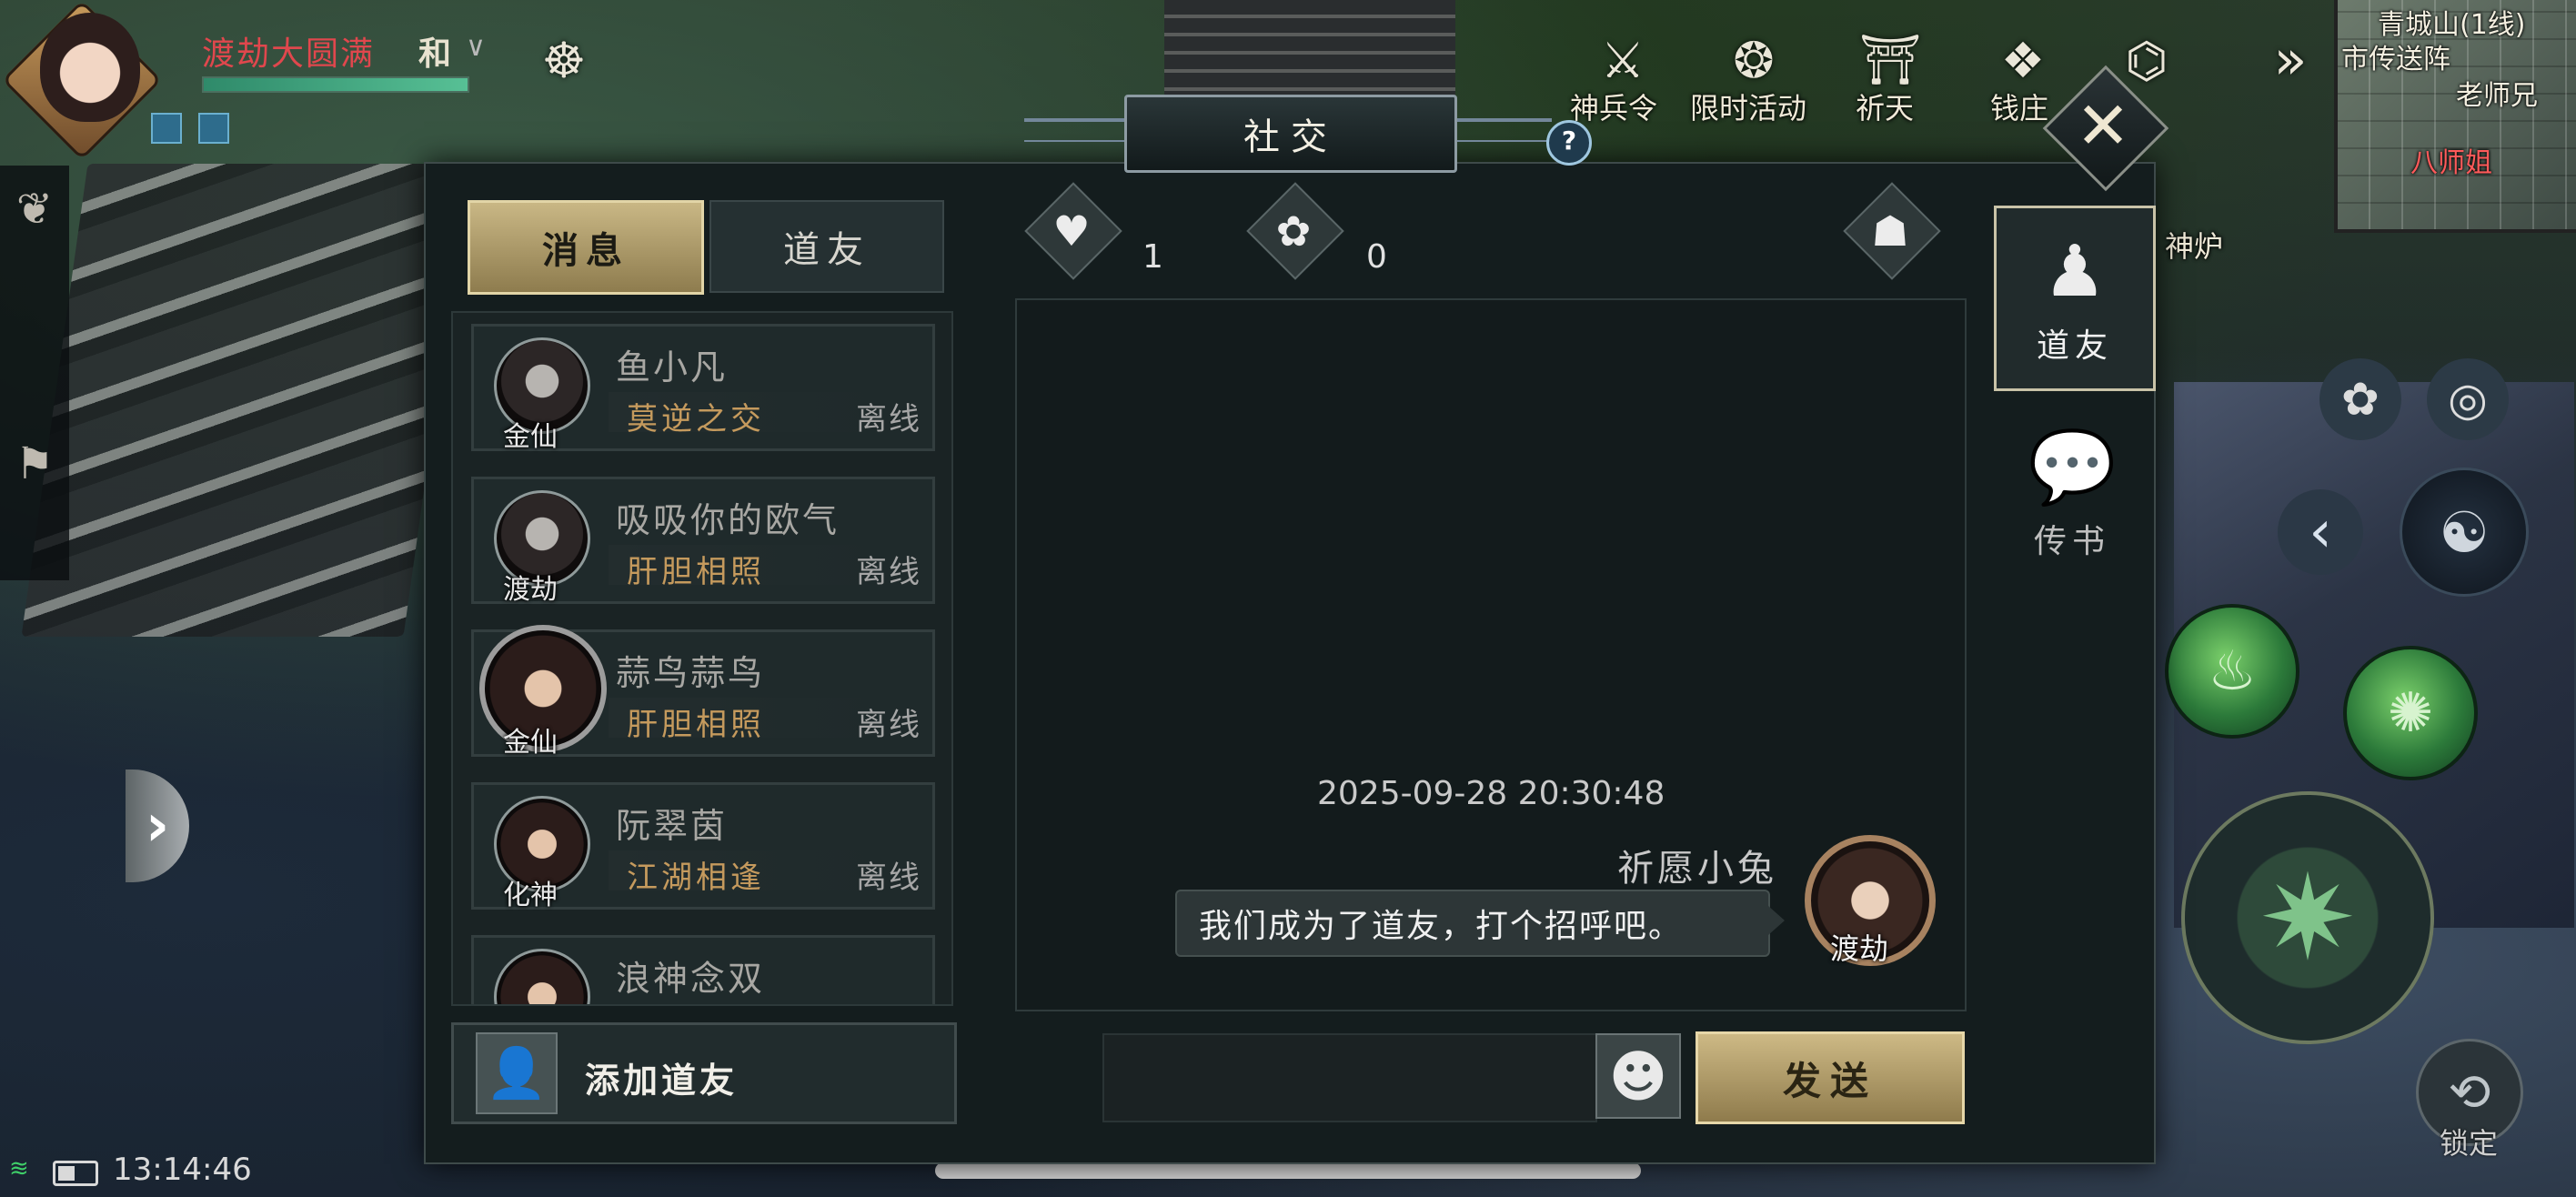  Describe the element at coordinates (2103, 125) in the screenshot. I see `close-icon: ✕` at that location.